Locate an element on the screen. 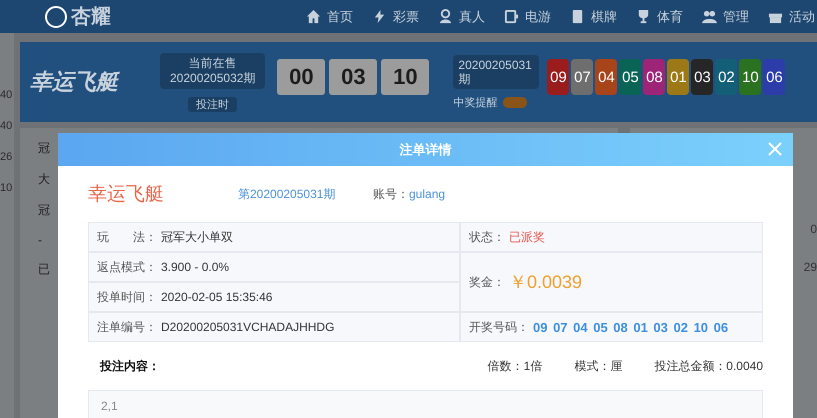  dialog-title: 注单详情 is located at coordinates (426, 149).